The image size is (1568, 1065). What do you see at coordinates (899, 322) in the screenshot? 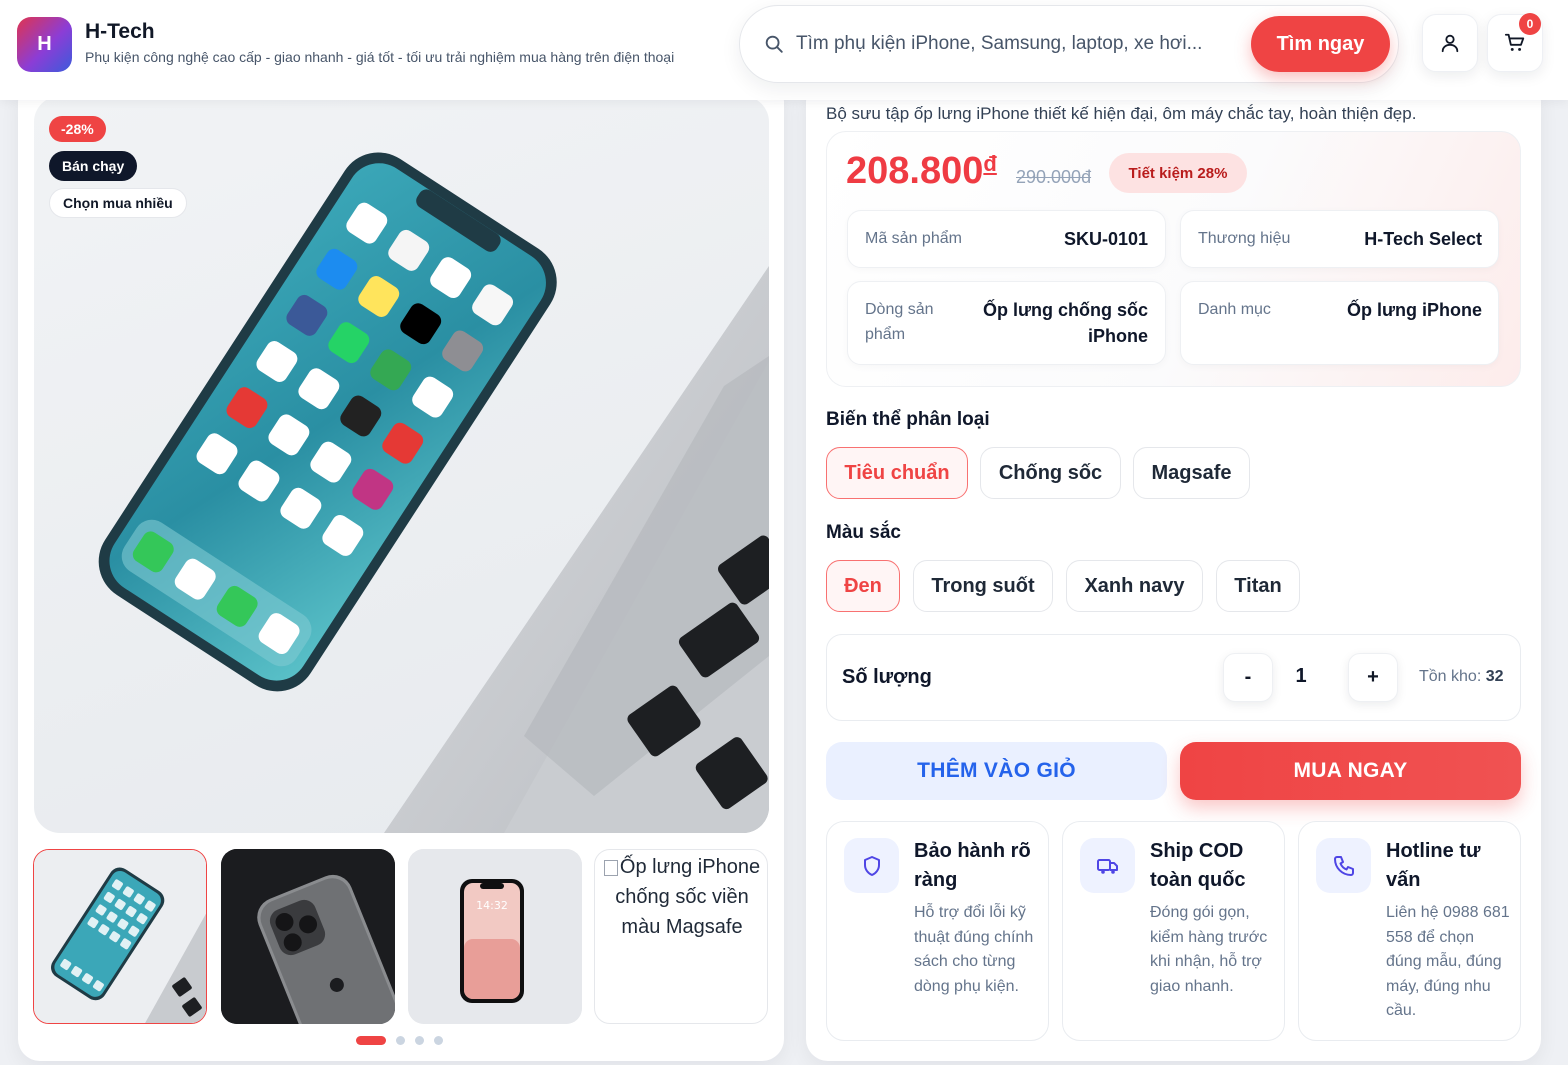
I see `spec-line-label: Dòng sản phẩm` at bounding box center [899, 322].